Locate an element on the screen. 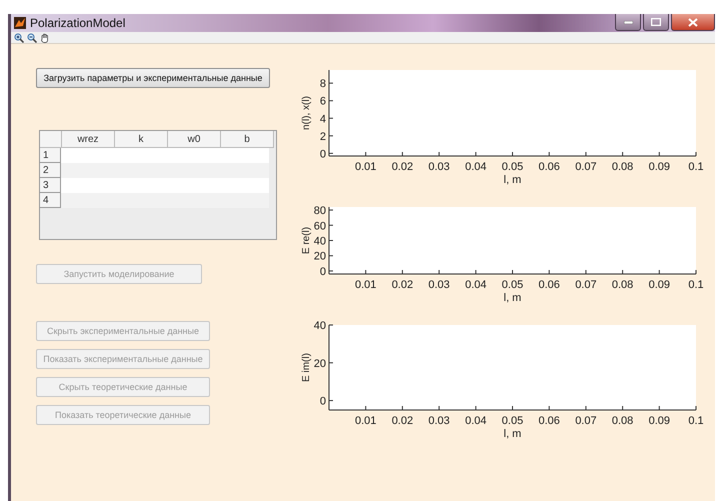  hand-icon is located at coordinates (45, 37).